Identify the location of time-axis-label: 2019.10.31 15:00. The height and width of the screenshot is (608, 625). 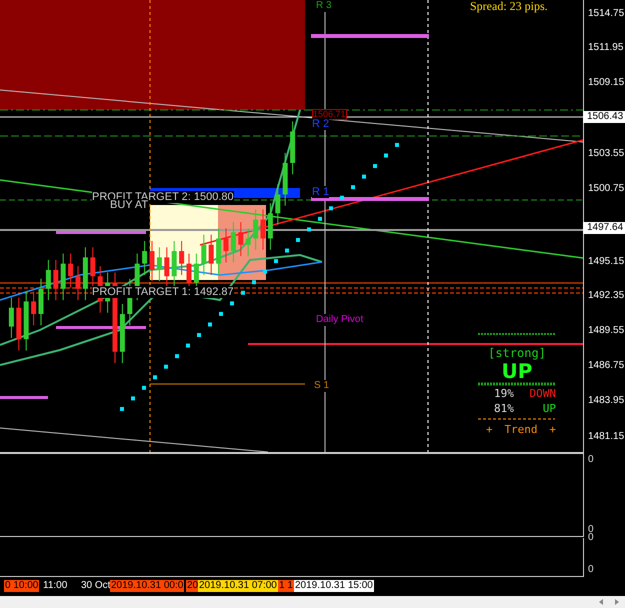
(334, 586).